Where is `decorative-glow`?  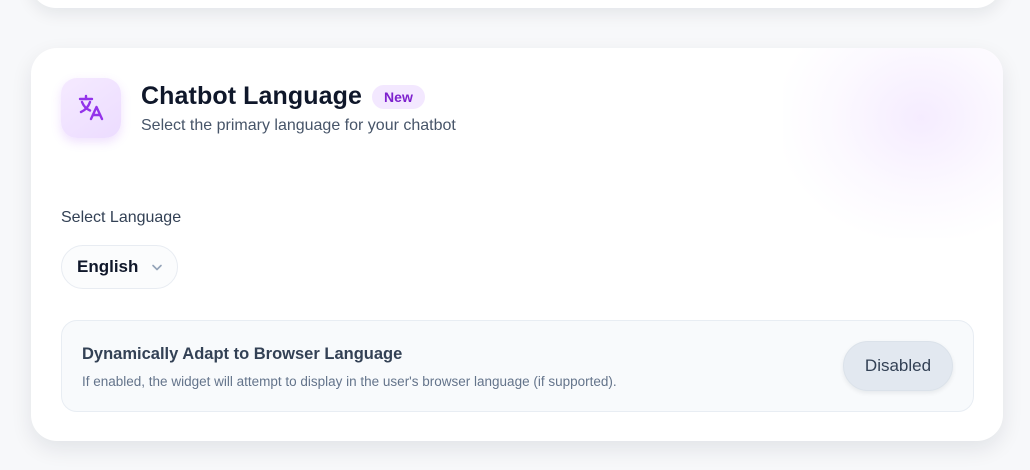 decorative-glow is located at coordinates (893, 143).